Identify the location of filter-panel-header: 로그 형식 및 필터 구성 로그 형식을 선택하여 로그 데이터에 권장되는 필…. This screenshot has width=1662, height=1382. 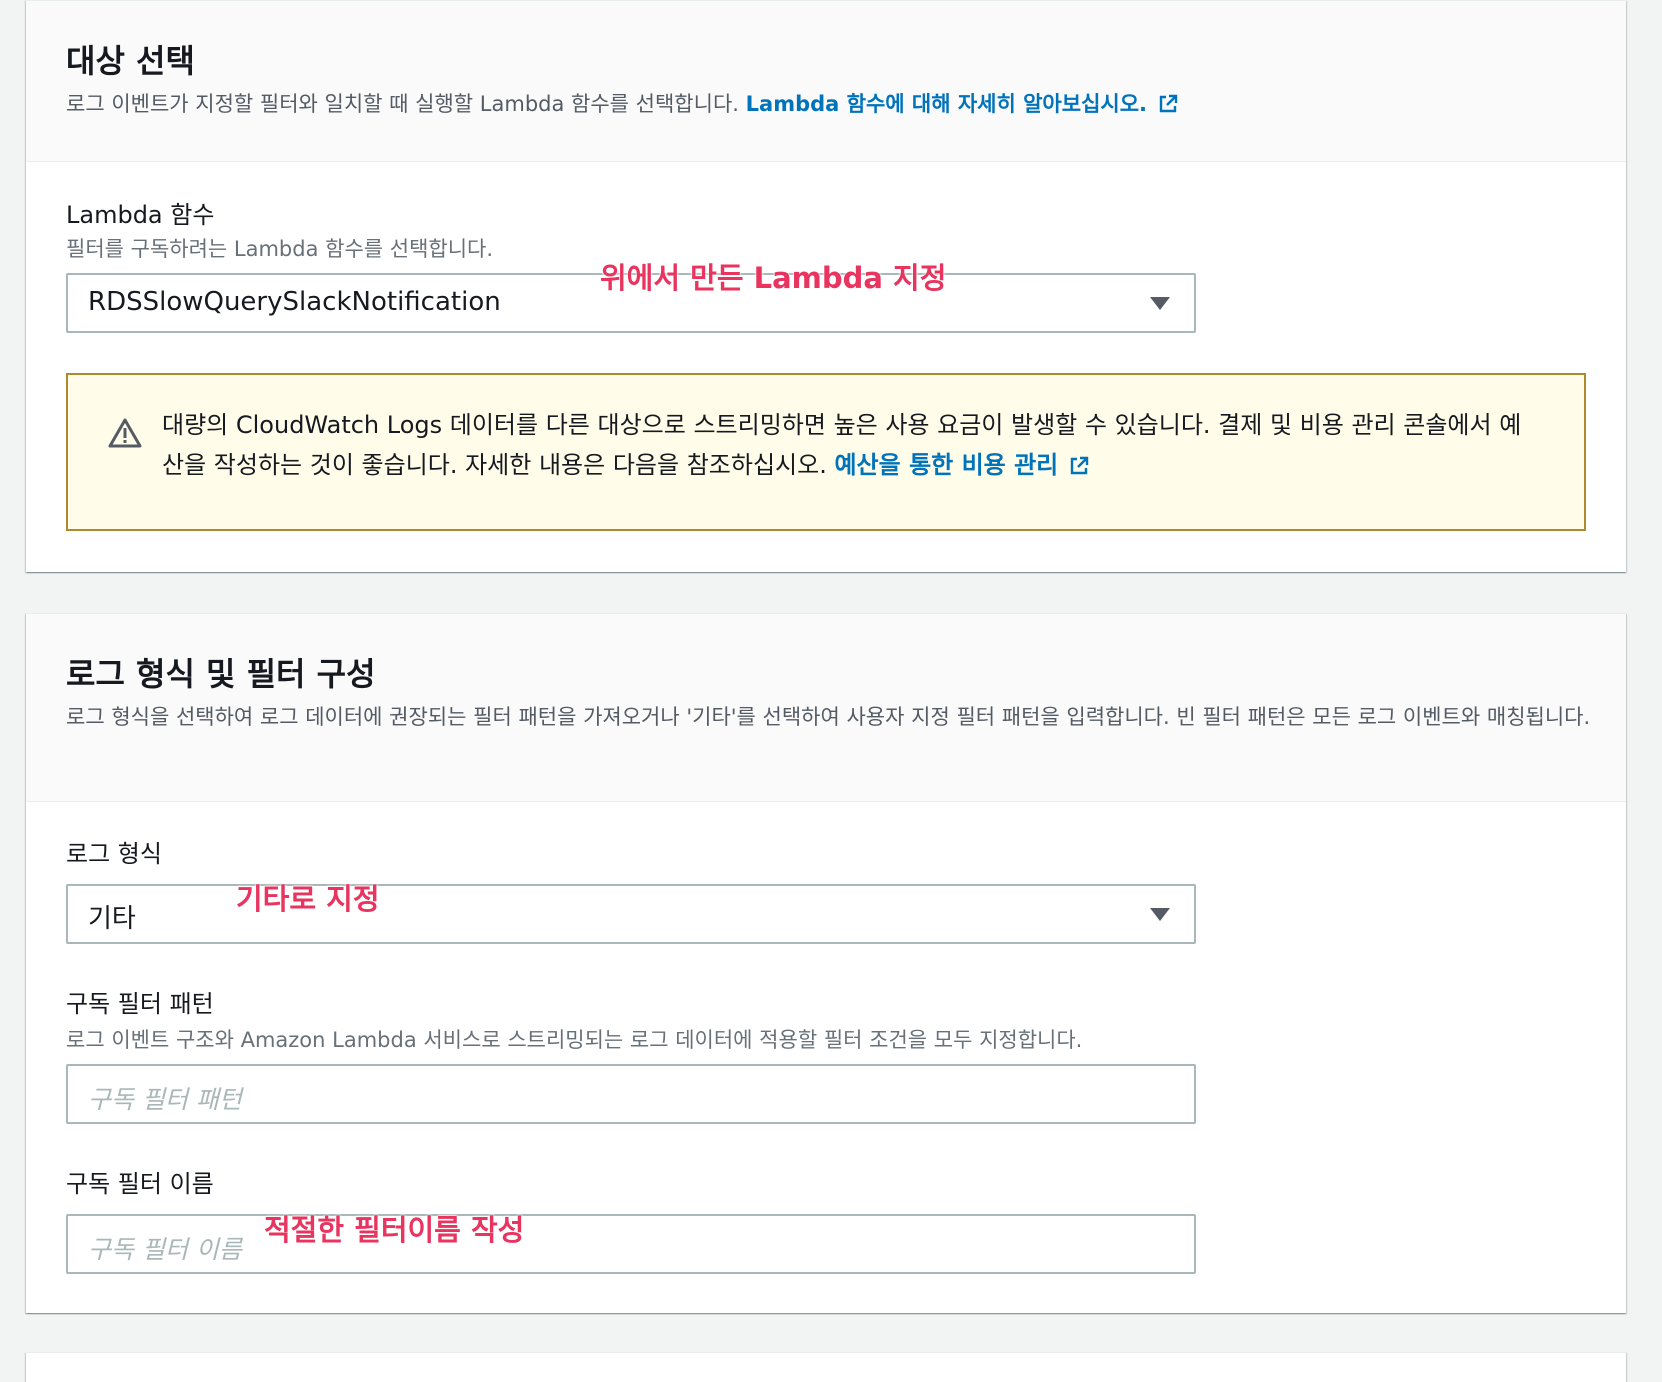
(826, 708).